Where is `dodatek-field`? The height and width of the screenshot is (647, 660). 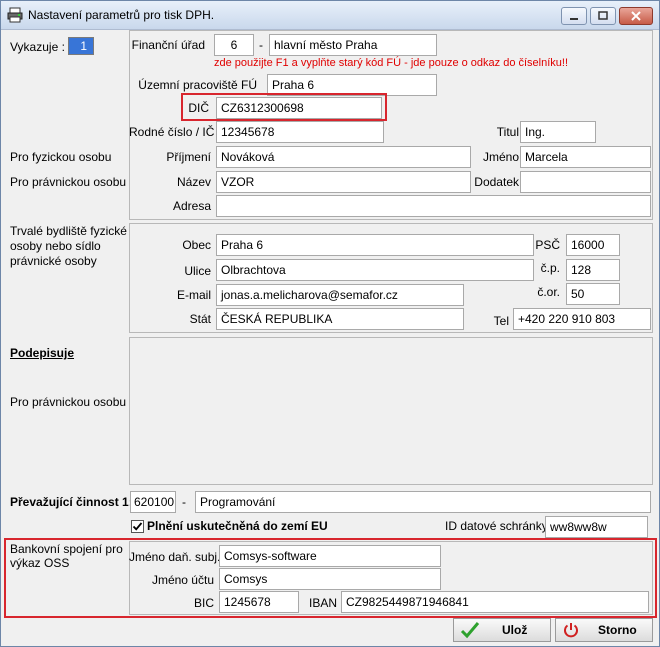
dodatek-field is located at coordinates (585, 182).